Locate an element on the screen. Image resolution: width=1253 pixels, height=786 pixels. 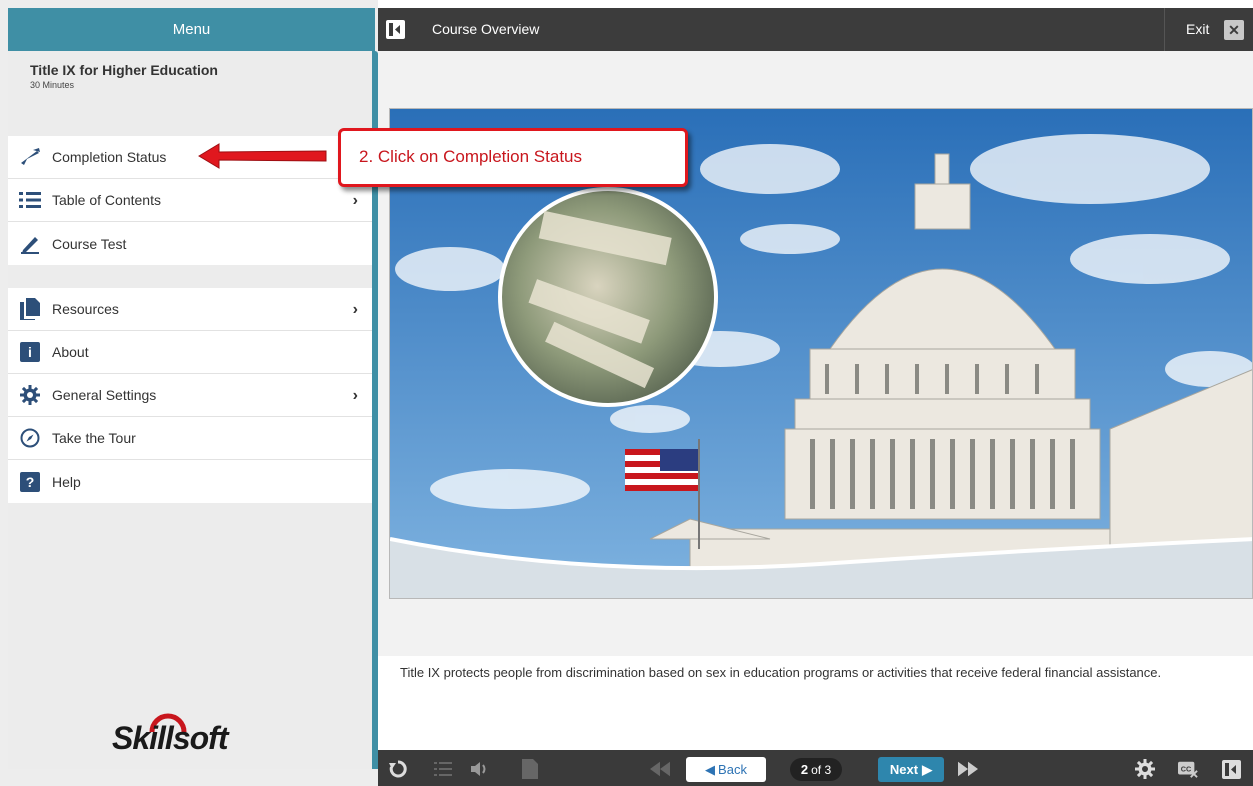
page-title: Course Overview is located at coordinates (486, 29).